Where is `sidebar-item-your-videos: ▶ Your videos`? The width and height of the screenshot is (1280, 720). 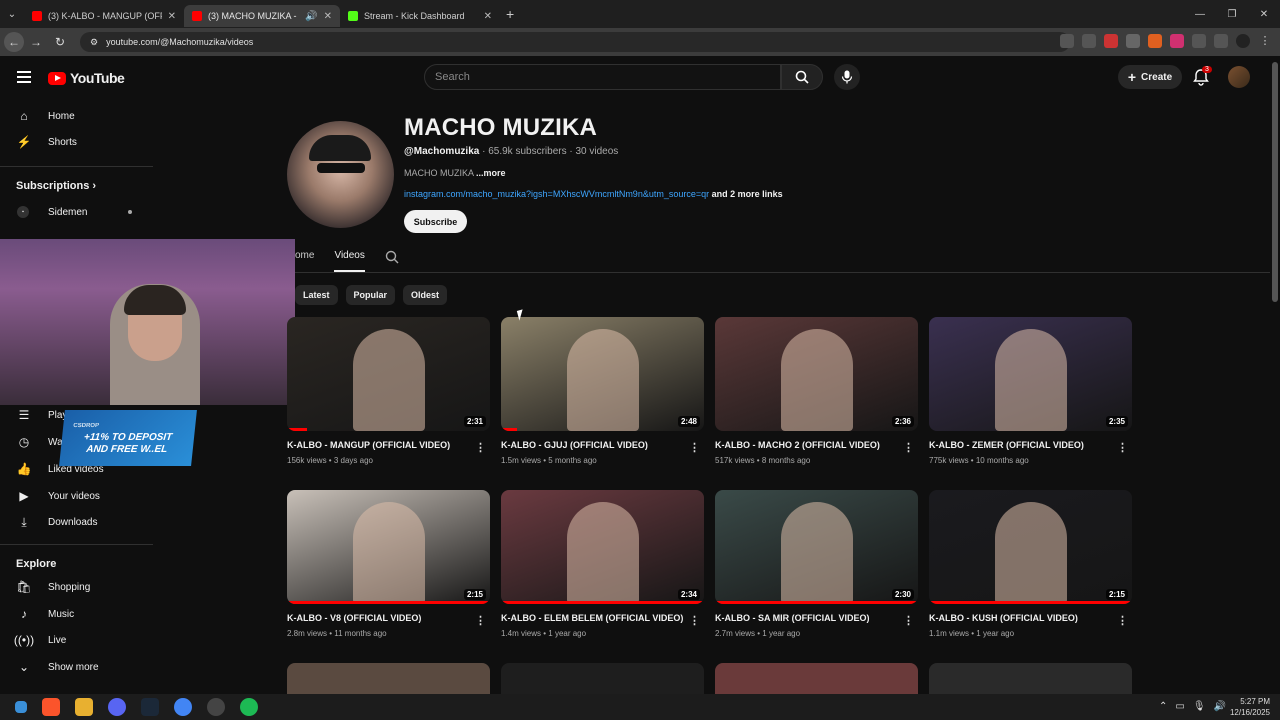
sidebar-item-your-videos: ▶ Your videos is located at coordinates (77, 496).